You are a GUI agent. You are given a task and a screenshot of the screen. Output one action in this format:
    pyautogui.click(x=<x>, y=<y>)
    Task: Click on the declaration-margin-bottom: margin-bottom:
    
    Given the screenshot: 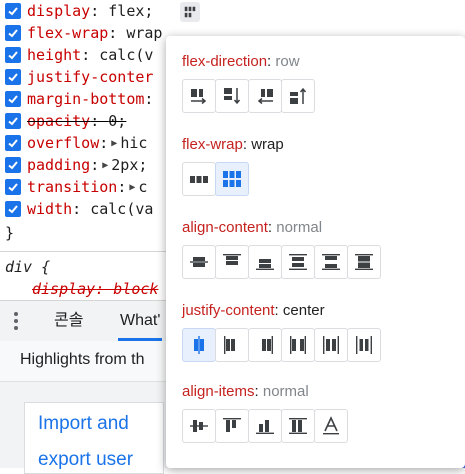 What is the action you would take?
    pyautogui.click(x=76, y=99)
    